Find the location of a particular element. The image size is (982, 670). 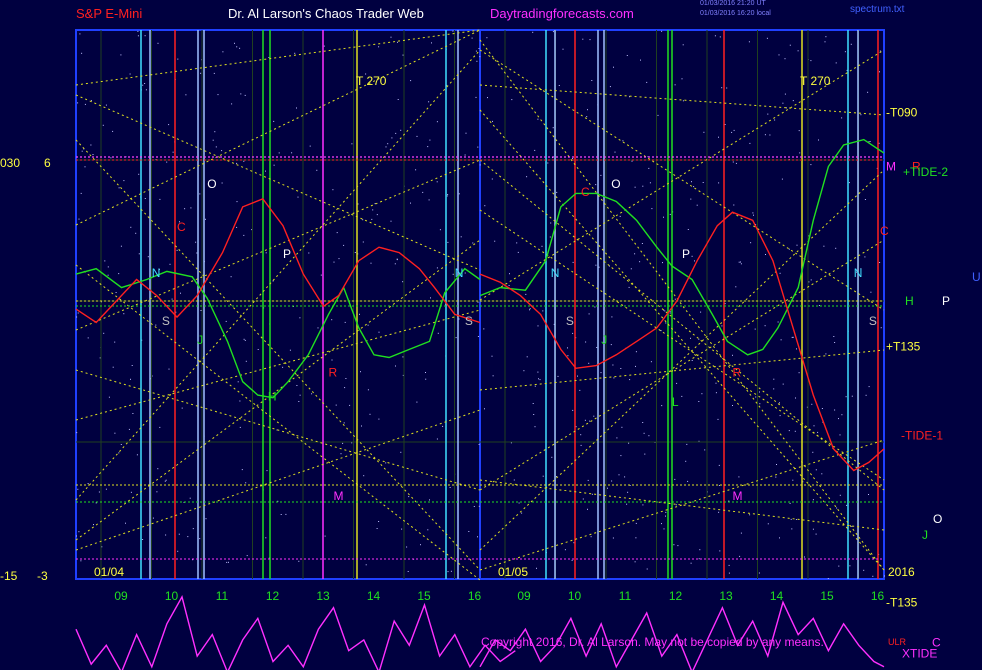

right-margin-label: J is located at coordinates (925, 535).